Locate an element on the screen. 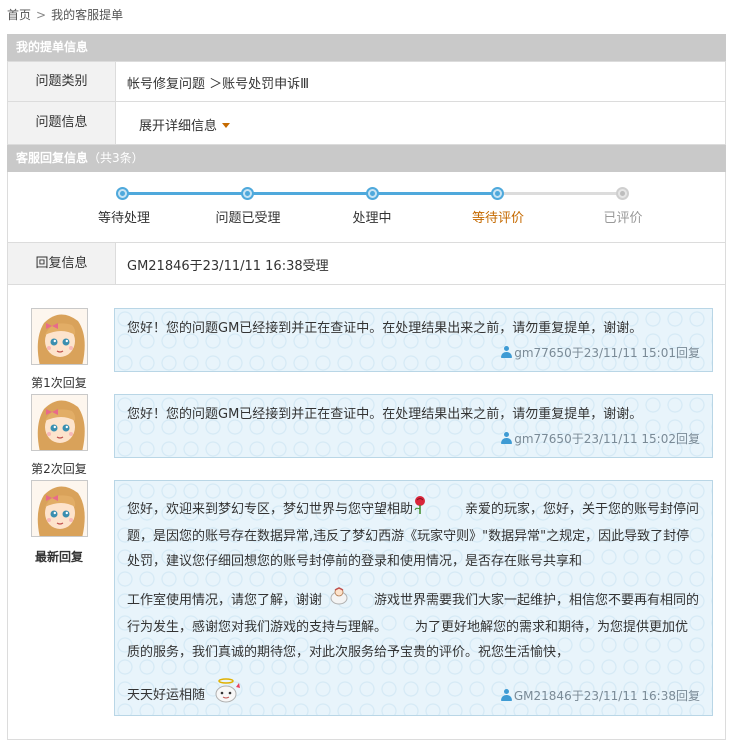  reply-3-meta: GM21846于23/11/11 16:38回复 is located at coordinates (600, 695).